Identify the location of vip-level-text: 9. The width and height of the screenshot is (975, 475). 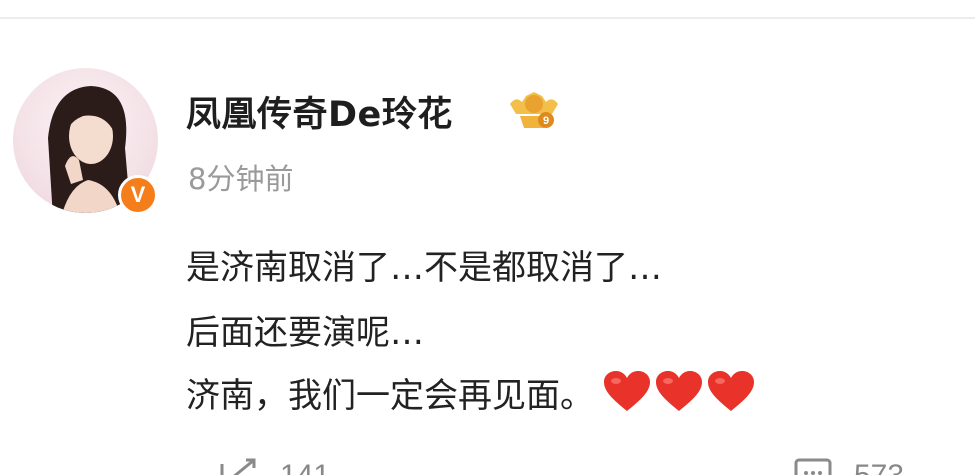
(546, 121).